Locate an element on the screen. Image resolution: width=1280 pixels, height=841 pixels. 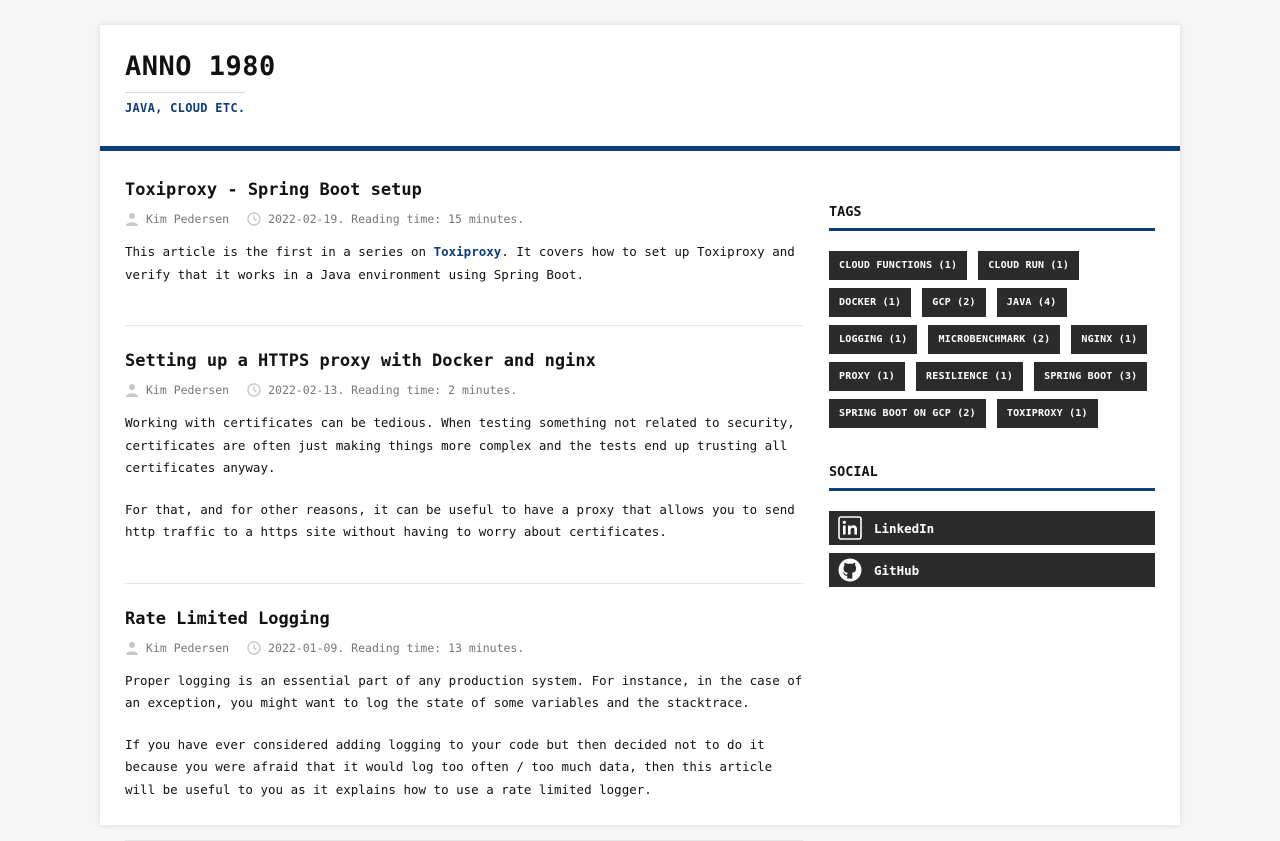
text-fragment: This article is the first in a series on is located at coordinates (279, 251).